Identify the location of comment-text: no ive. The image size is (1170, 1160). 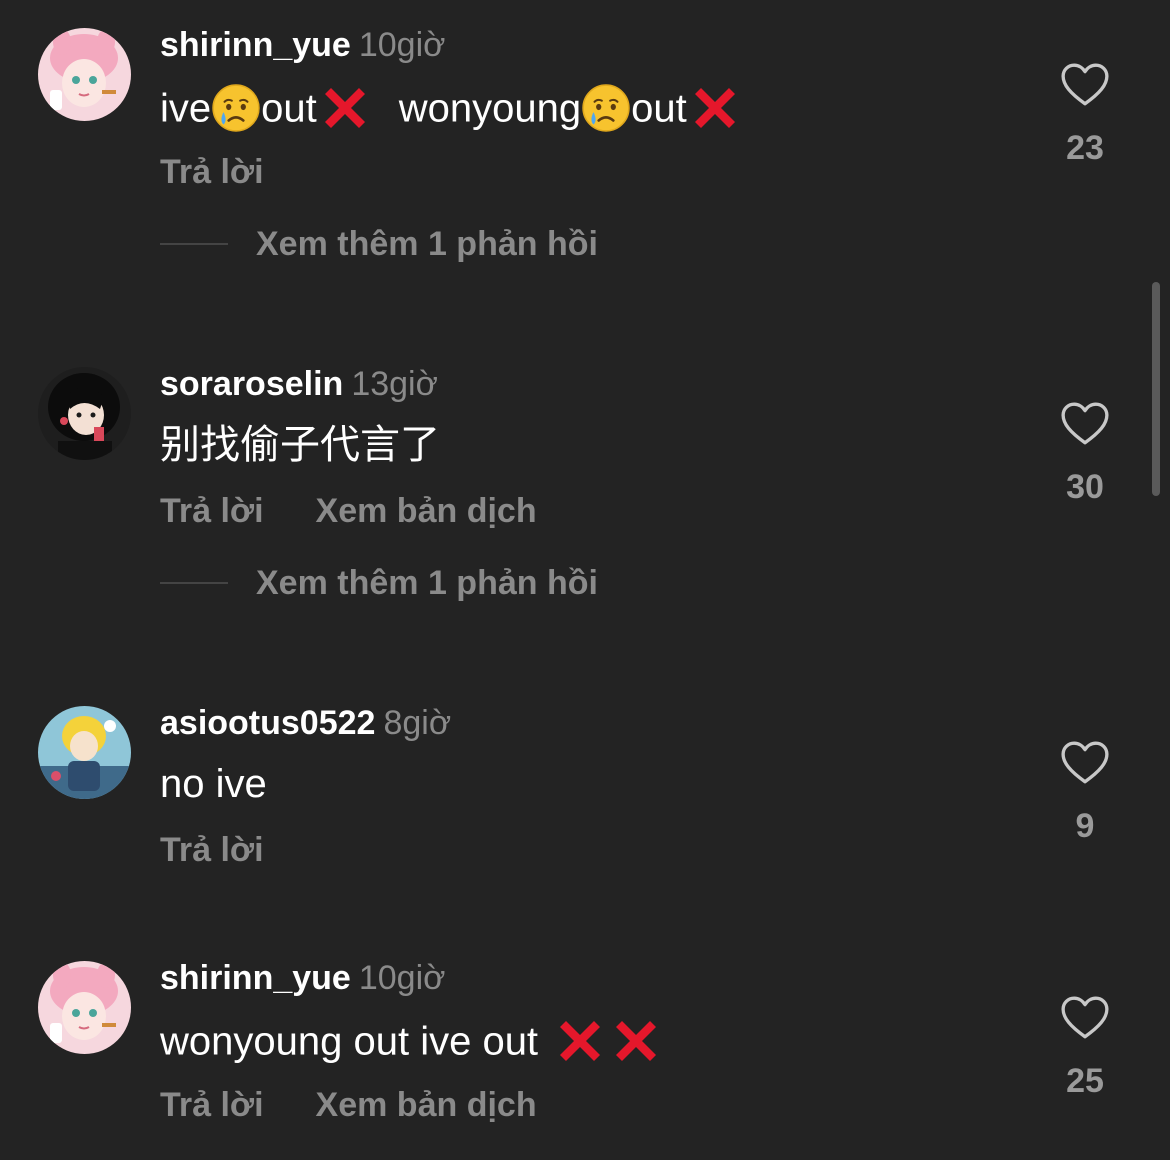
(213, 784).